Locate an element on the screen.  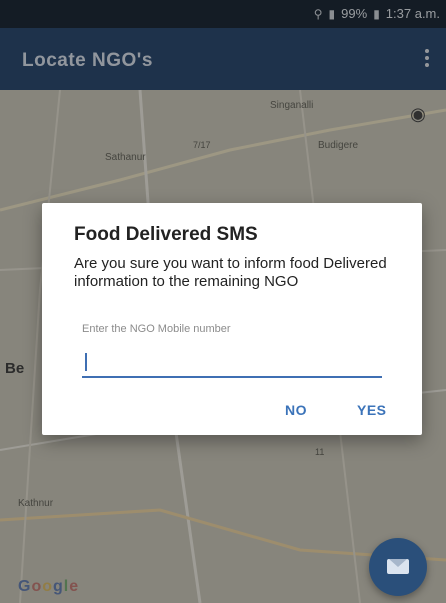
mobile-number-label: Enter the NGO Mobile number is located at coordinates (156, 329).